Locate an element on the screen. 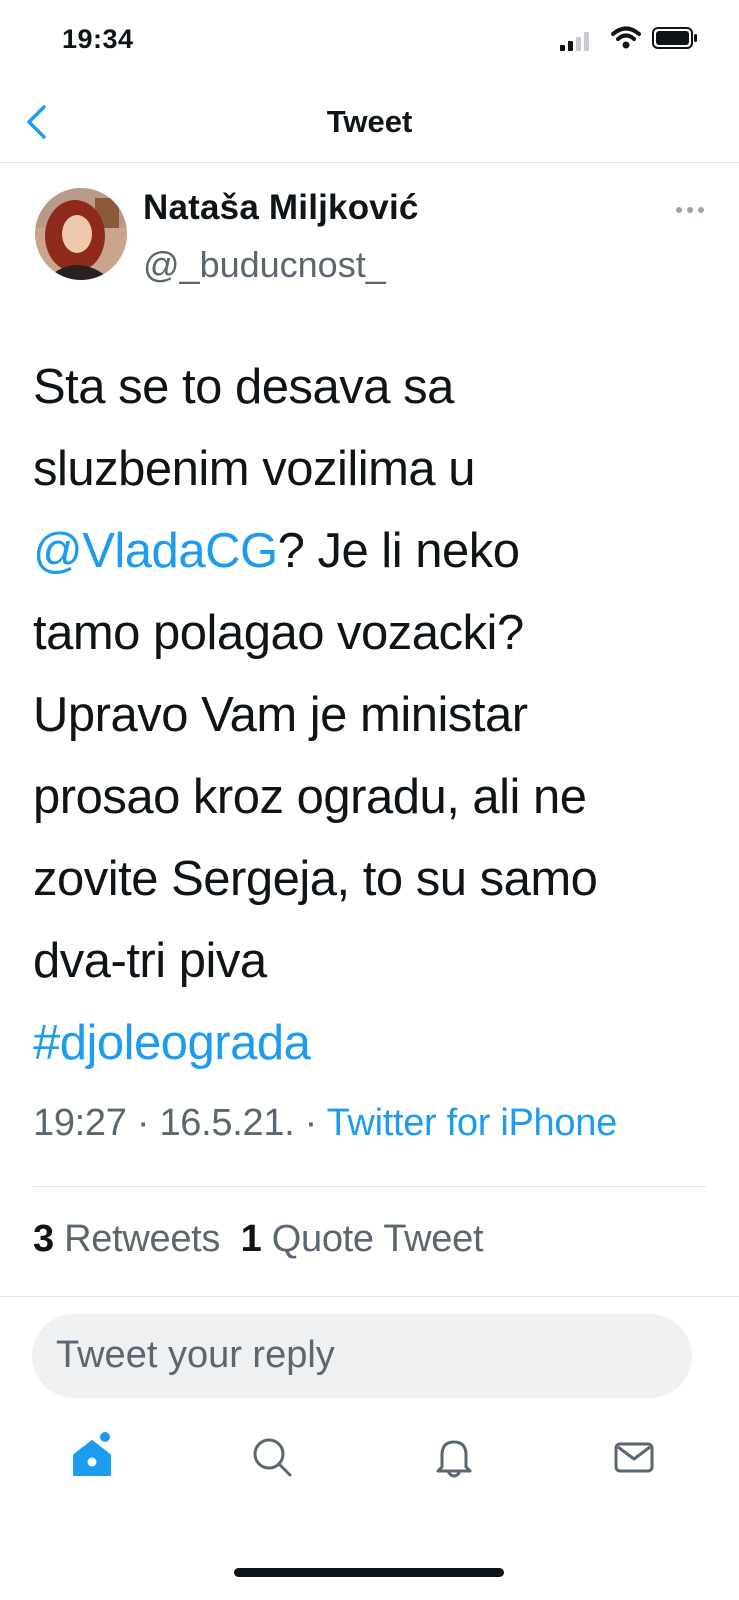 Image resolution: width=739 pixels, height=1600 pixels. tweet-line: #djoleograda is located at coordinates (378, 1043).